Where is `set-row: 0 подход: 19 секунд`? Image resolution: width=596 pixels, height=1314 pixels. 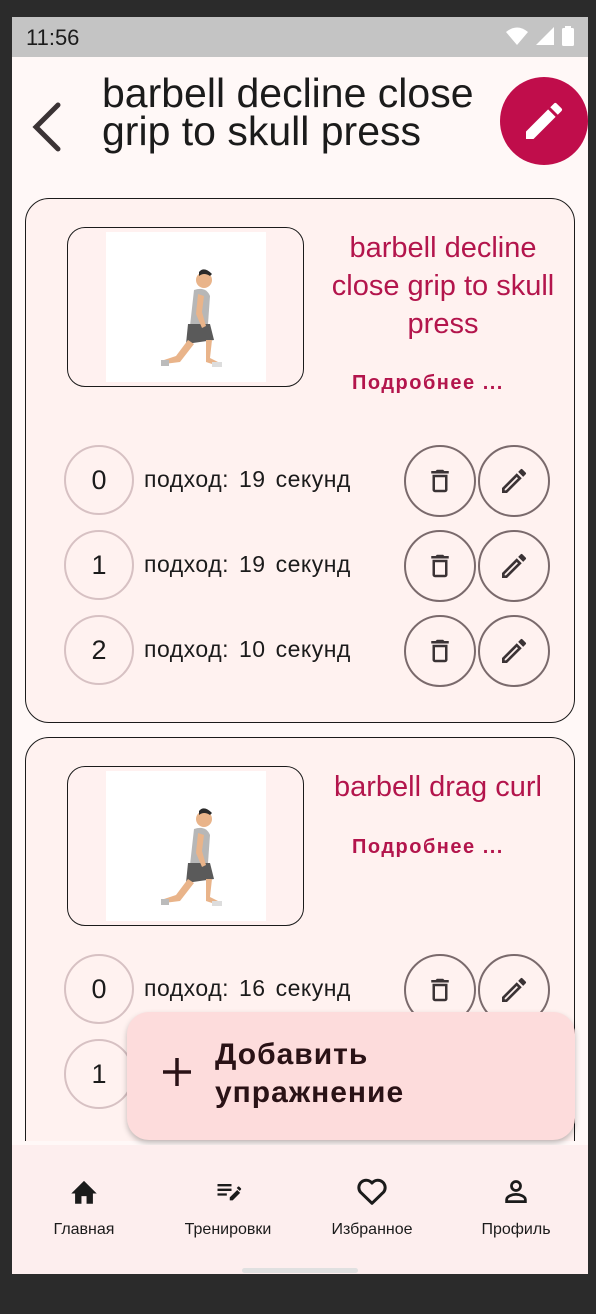 set-row: 0 подход: 19 секунд is located at coordinates (309, 481).